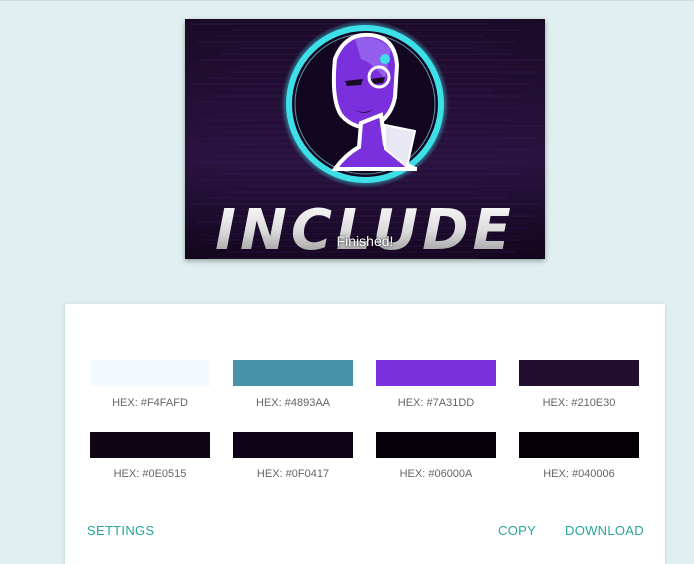 The image size is (694, 564). I want to click on download-button: DOWNLOAD, so click(604, 530).